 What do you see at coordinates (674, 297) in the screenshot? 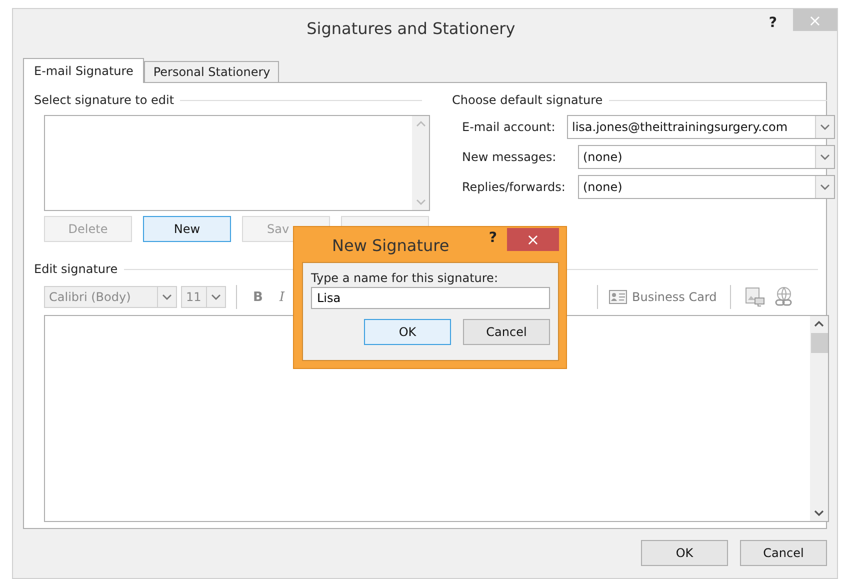
I see `business-card-button: Business Card` at bounding box center [674, 297].